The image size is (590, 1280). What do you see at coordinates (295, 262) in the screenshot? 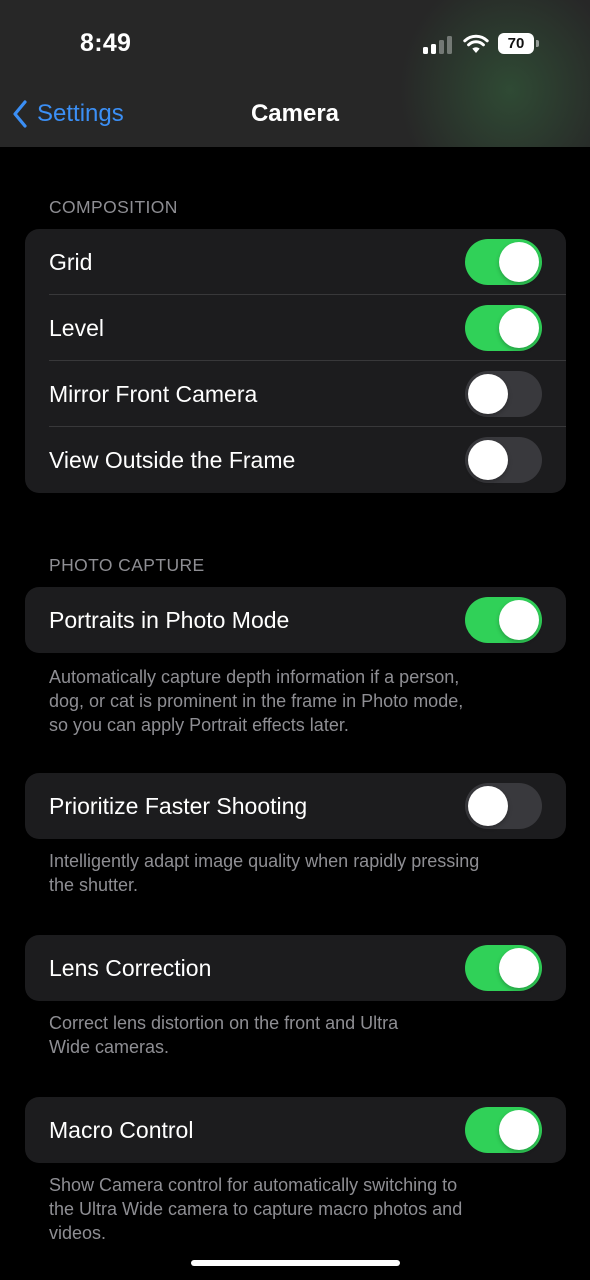
I see `settings-row-grid: Grid` at bounding box center [295, 262].